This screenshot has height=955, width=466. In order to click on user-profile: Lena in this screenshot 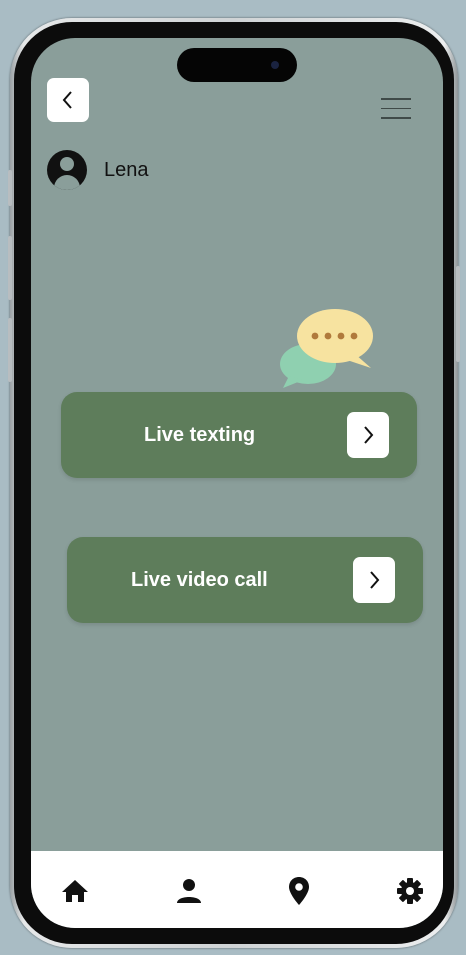, I will do `click(98, 170)`.